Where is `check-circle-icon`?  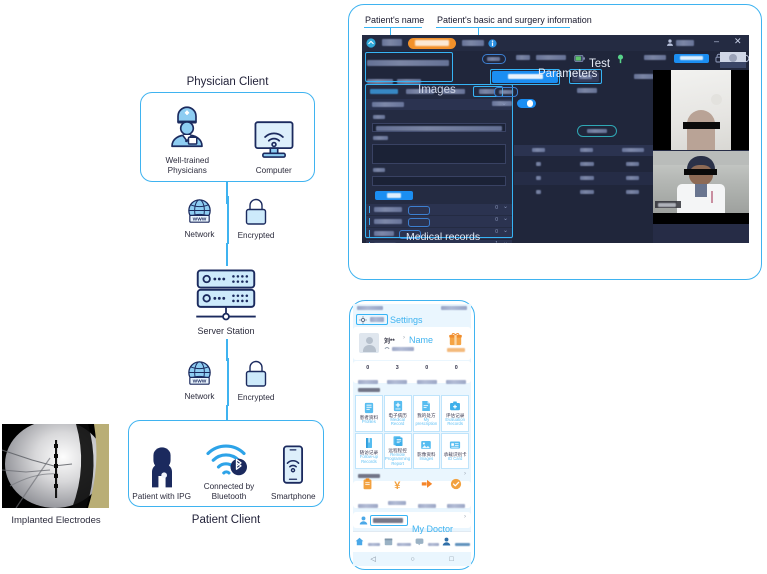
check-circle-icon is located at coordinates (456, 483).